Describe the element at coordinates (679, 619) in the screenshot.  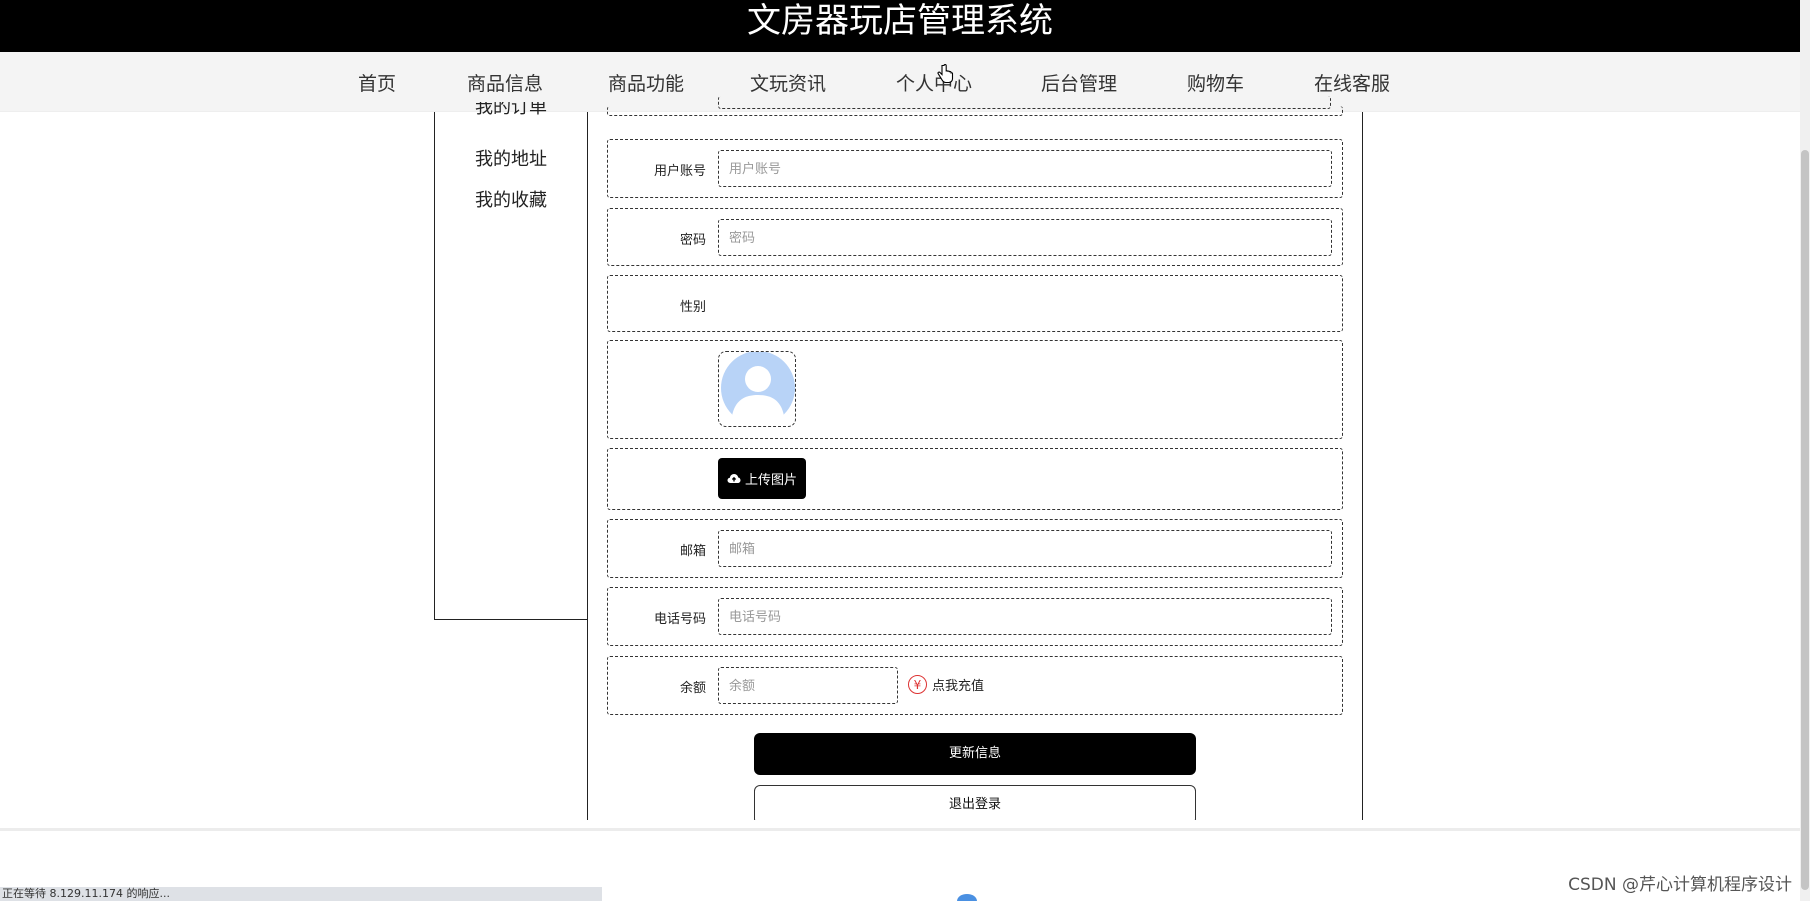
I see `phone-label: 电话号码` at that location.